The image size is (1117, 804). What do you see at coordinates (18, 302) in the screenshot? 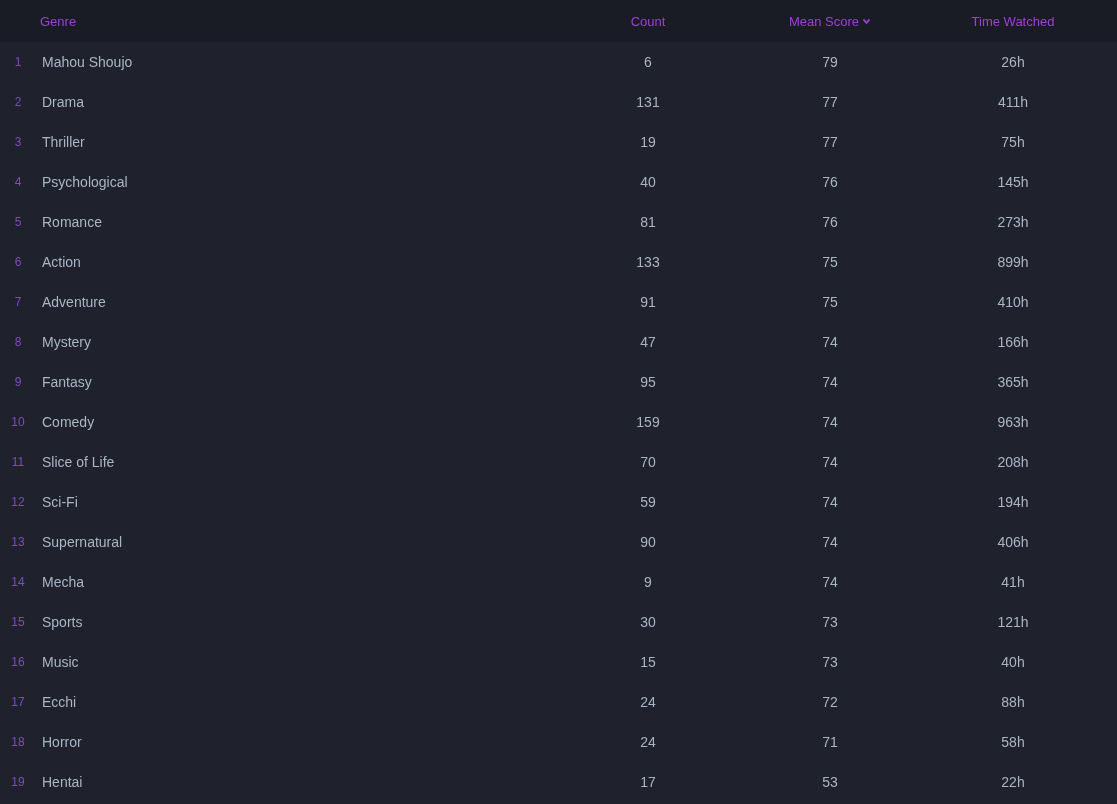
I see `rank-number: 7` at bounding box center [18, 302].